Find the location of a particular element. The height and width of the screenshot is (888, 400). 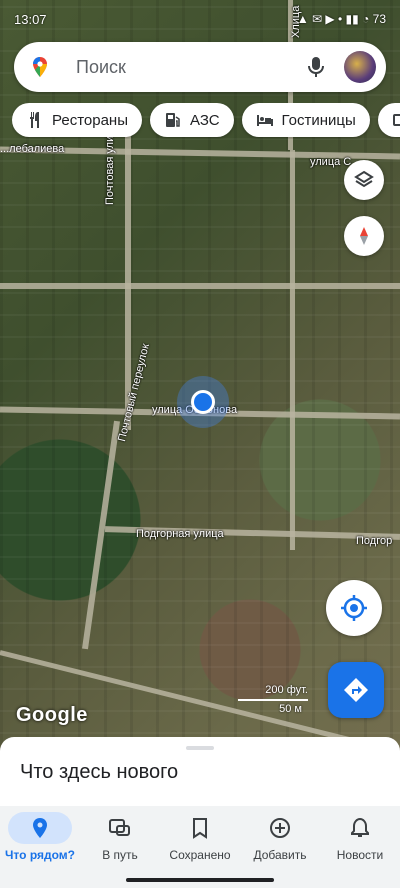

chip-label: АЗС is located at coordinates (204, 120).